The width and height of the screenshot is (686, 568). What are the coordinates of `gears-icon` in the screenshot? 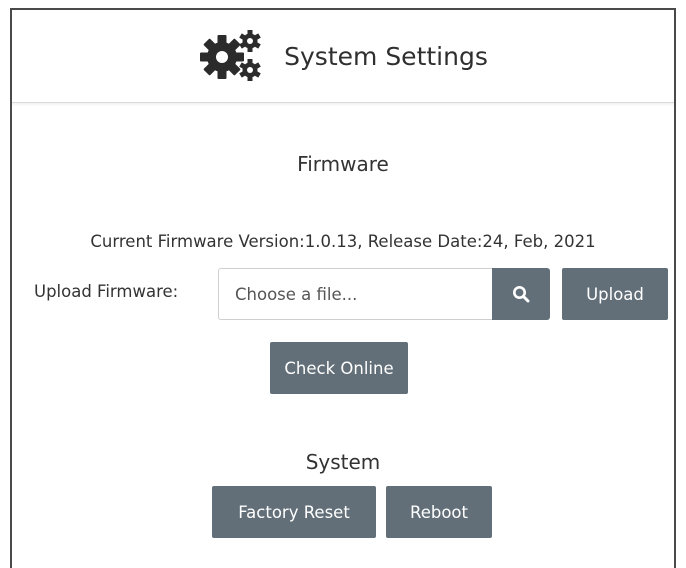 It's located at (231, 56).